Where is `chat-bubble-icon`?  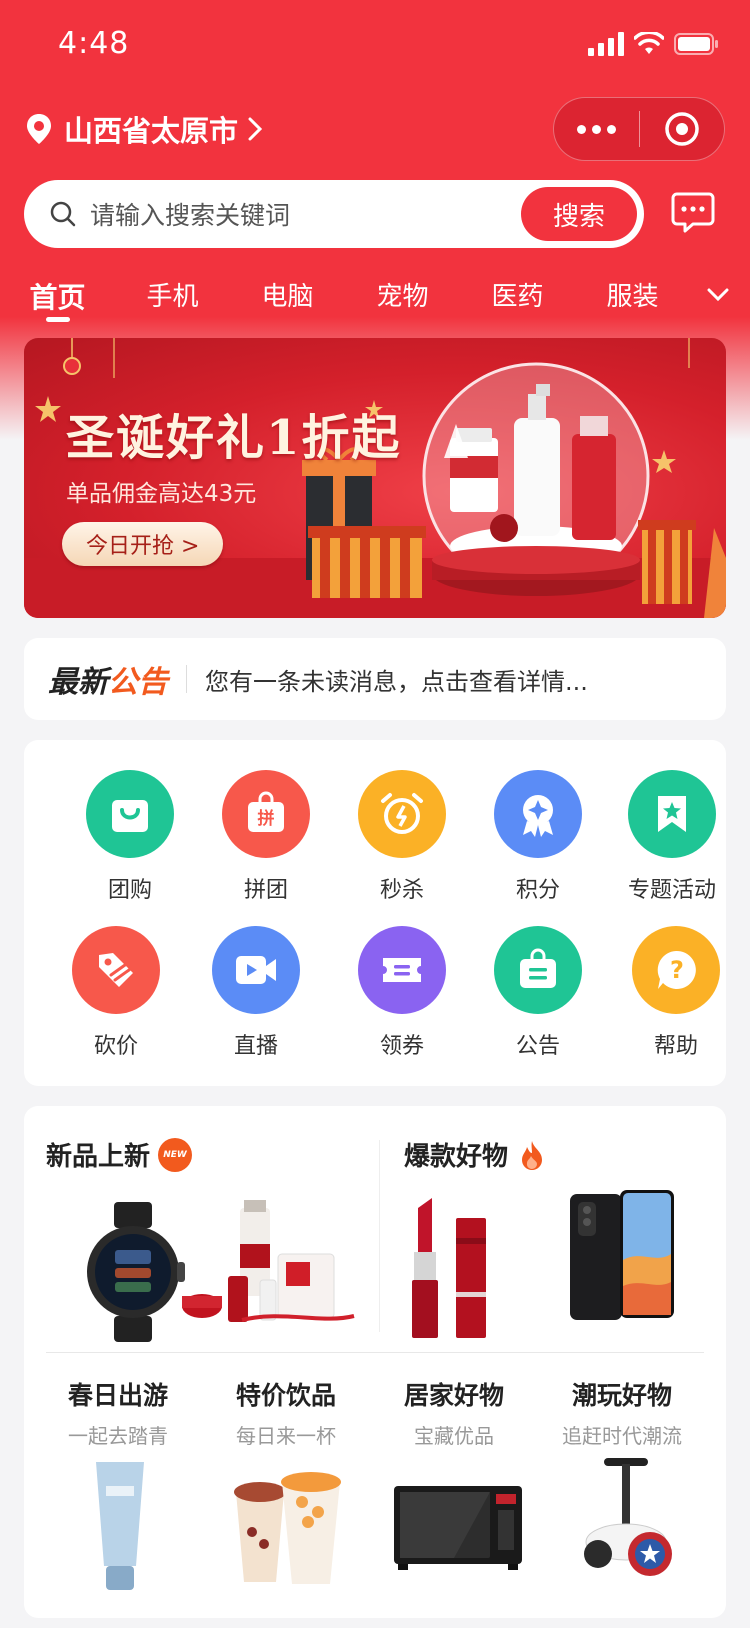 chat-bubble-icon is located at coordinates (693, 212).